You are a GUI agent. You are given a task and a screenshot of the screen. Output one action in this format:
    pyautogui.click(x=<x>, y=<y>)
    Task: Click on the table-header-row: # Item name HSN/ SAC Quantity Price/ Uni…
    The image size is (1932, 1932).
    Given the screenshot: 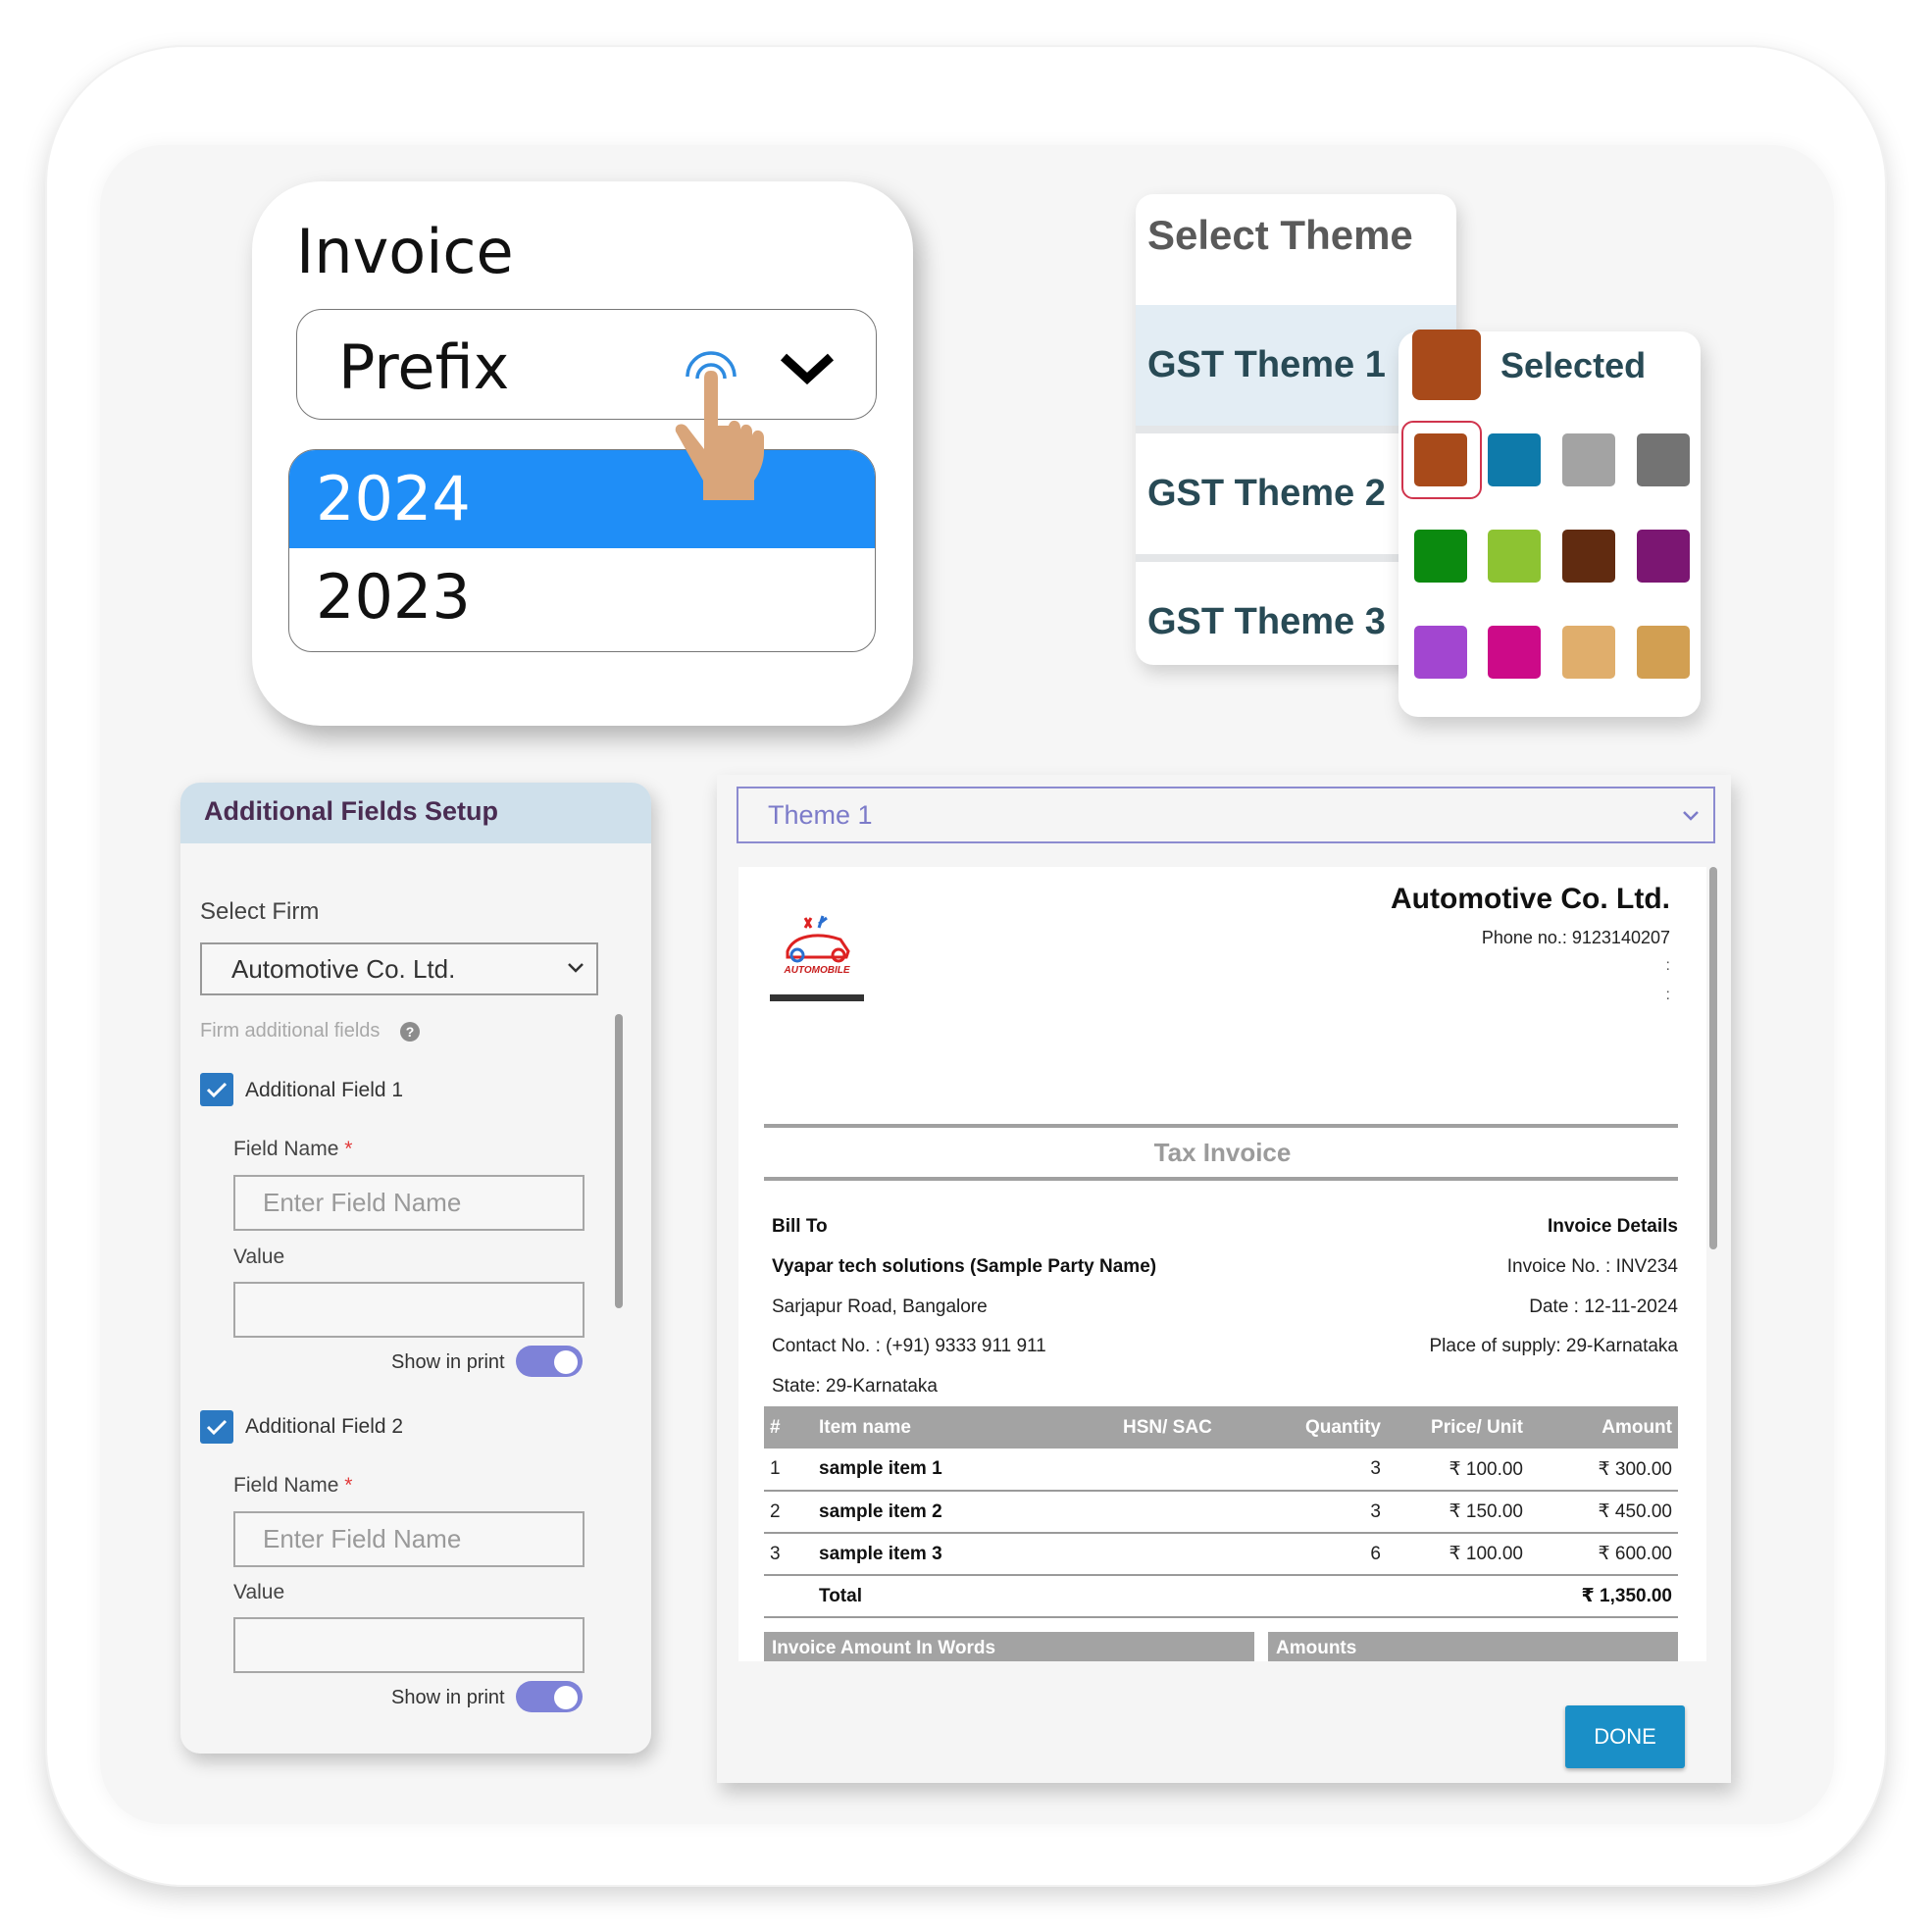 What is the action you would take?
    pyautogui.click(x=1221, y=1428)
    